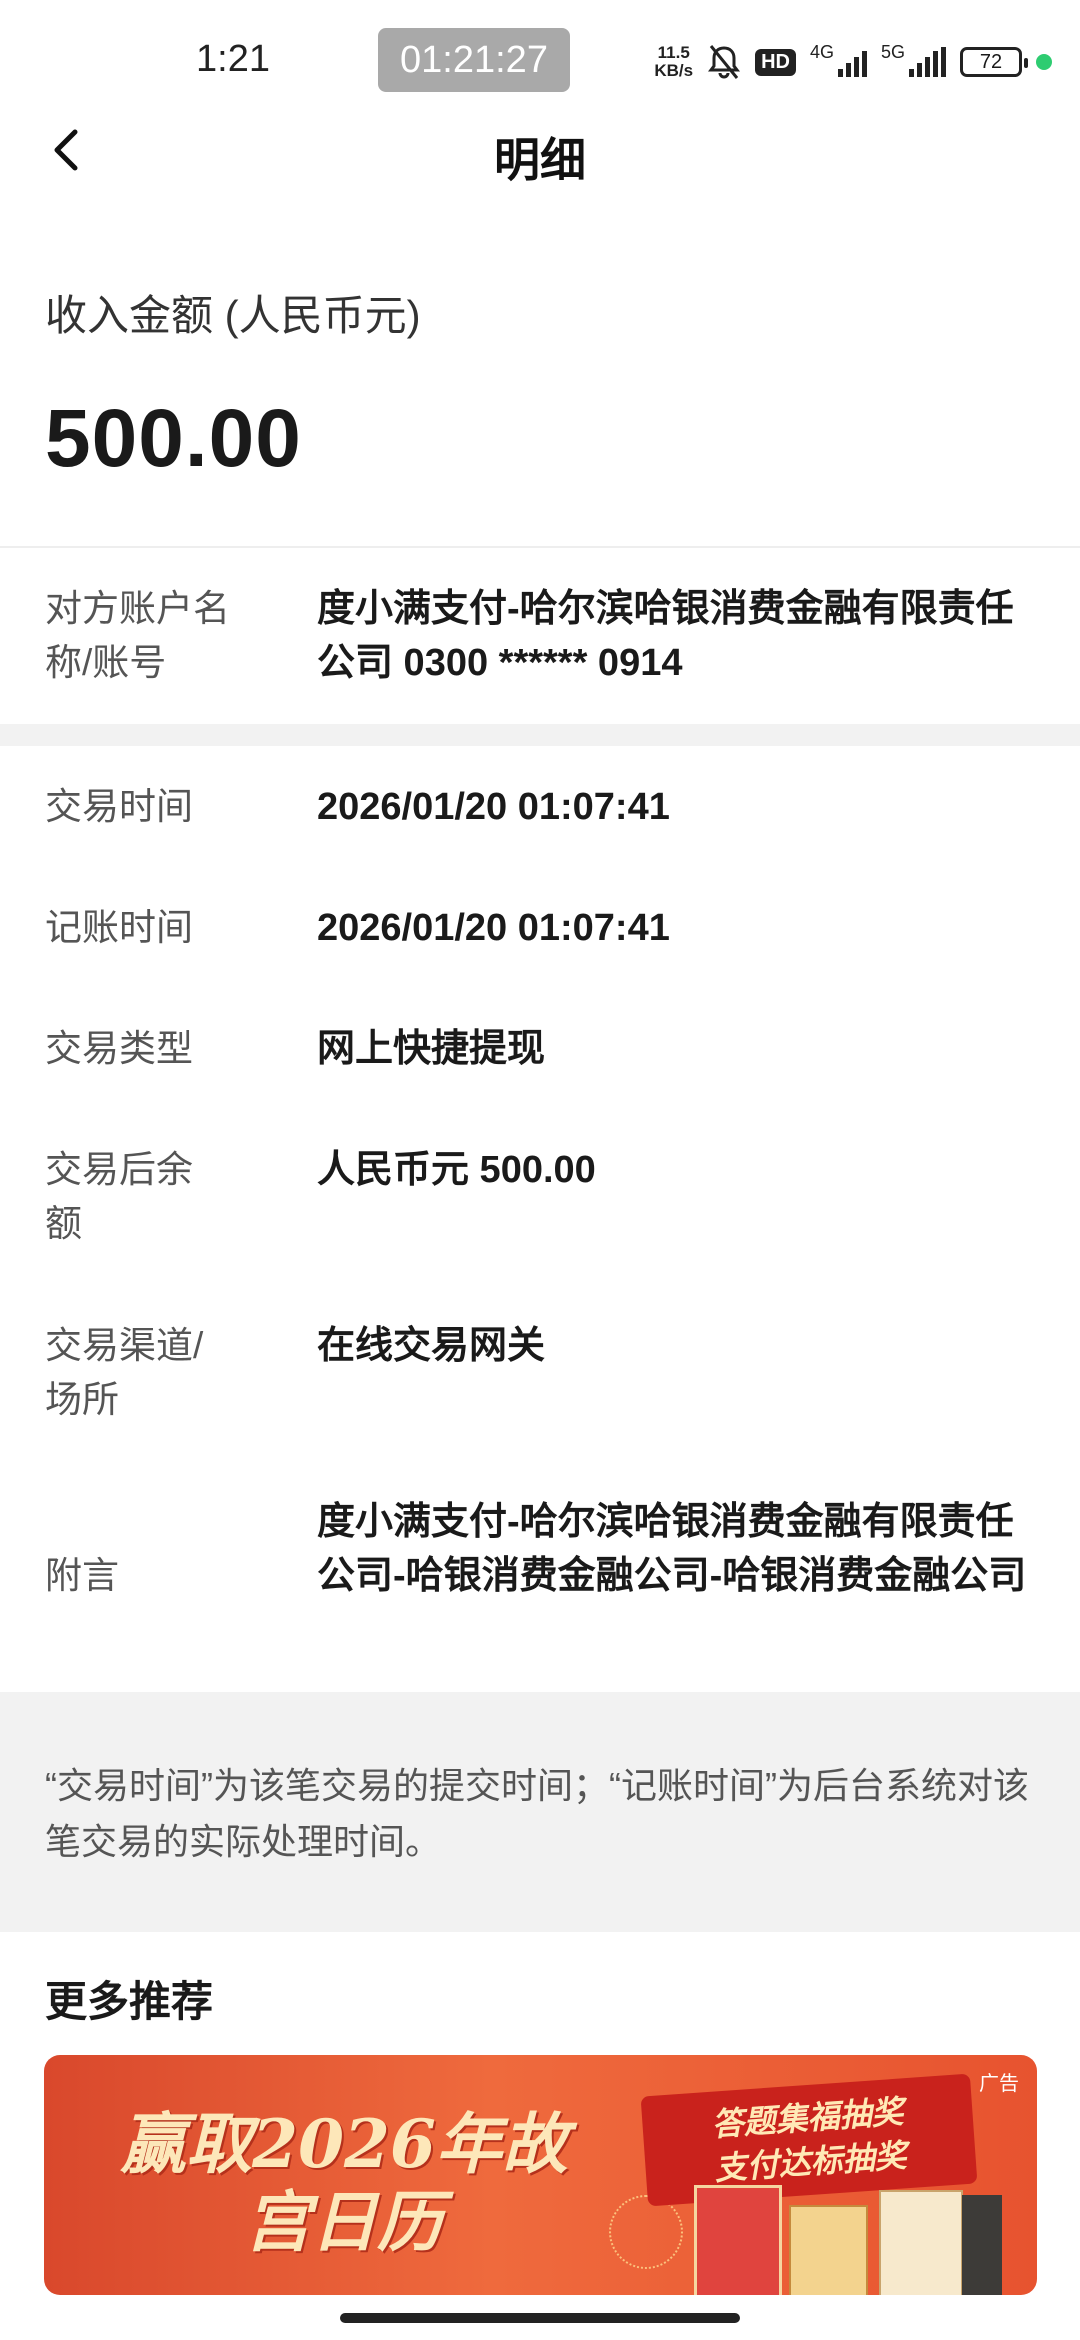 The width and height of the screenshot is (1080, 2340). What do you see at coordinates (672, 1549) in the screenshot?
I see `detail-value-remark: 度小满支付-哈尔滨哈银消费金融有限责任公司-哈银消费金融公司-哈银消费金融公司` at bounding box center [672, 1549].